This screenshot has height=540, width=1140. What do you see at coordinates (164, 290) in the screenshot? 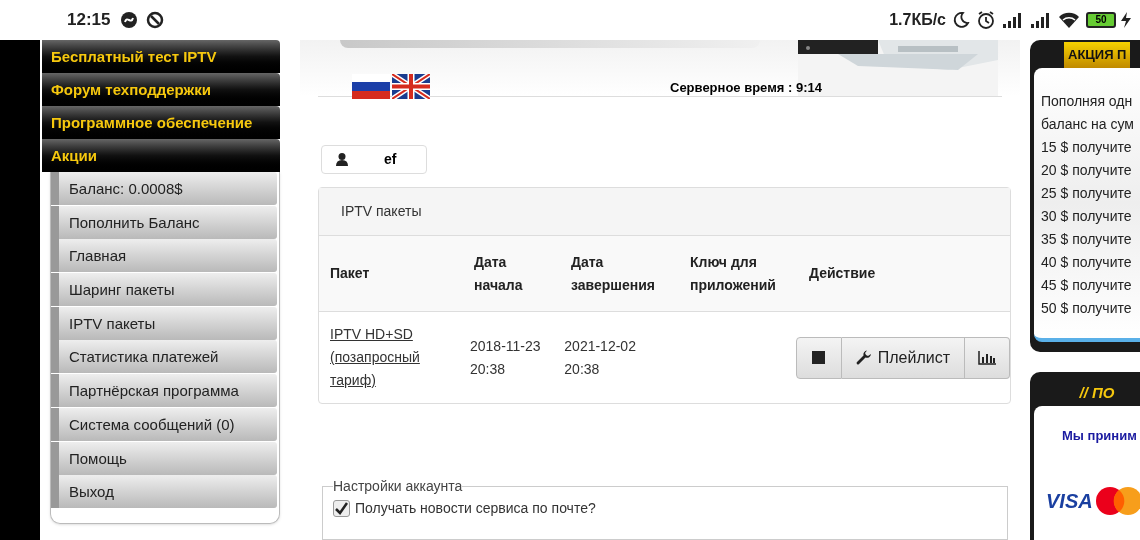
I see `menu-link: Шаринг пакеты` at bounding box center [164, 290].